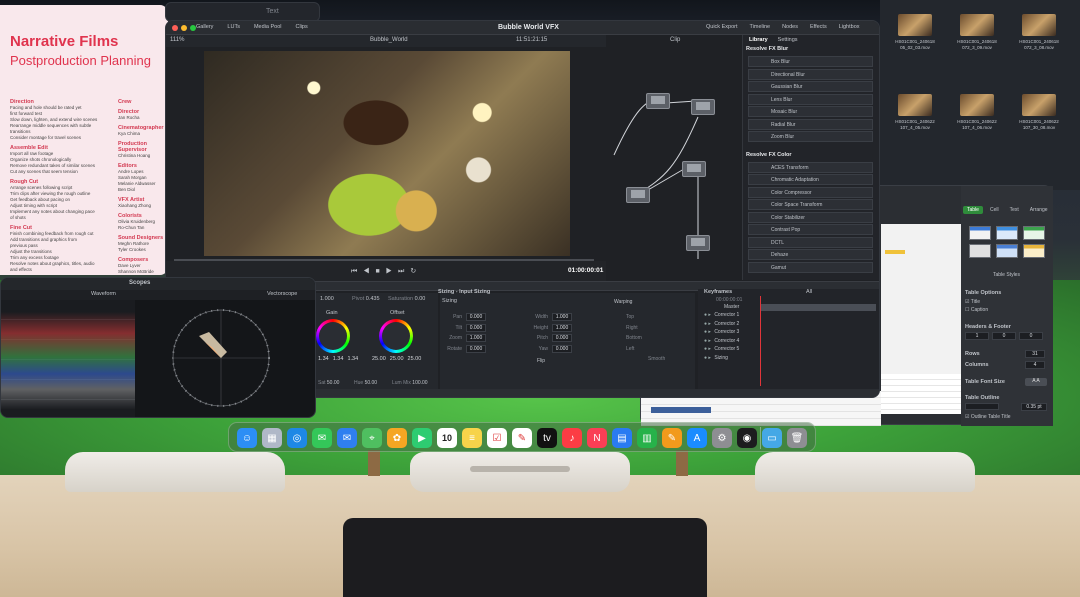 Image resolution: width=1080 pixels, height=597 pixels. Describe the element at coordinates (547, 438) in the screenshot. I see `tv-icon: tv` at that location.